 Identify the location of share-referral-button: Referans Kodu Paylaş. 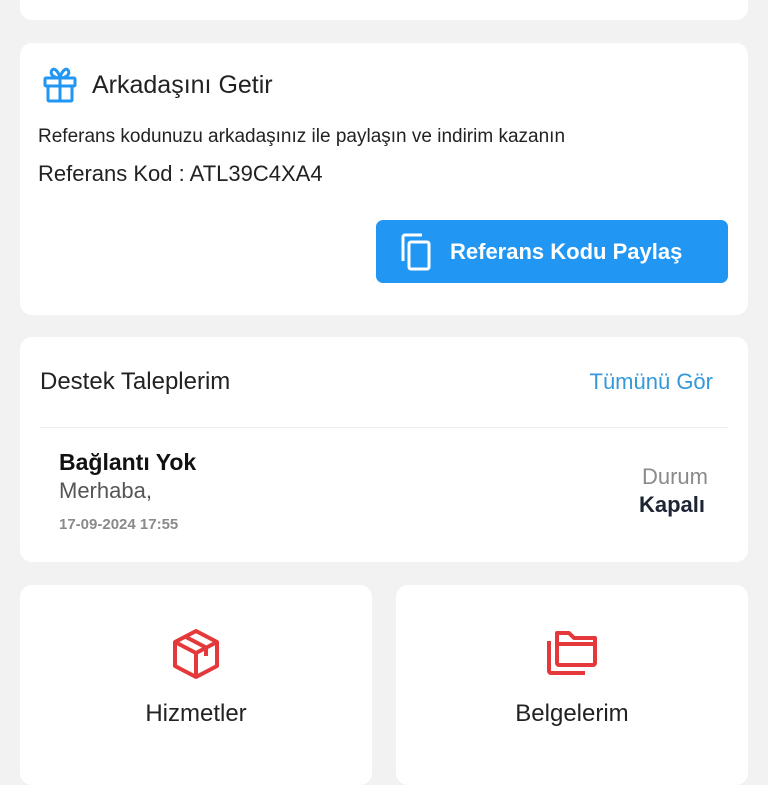
(552, 251).